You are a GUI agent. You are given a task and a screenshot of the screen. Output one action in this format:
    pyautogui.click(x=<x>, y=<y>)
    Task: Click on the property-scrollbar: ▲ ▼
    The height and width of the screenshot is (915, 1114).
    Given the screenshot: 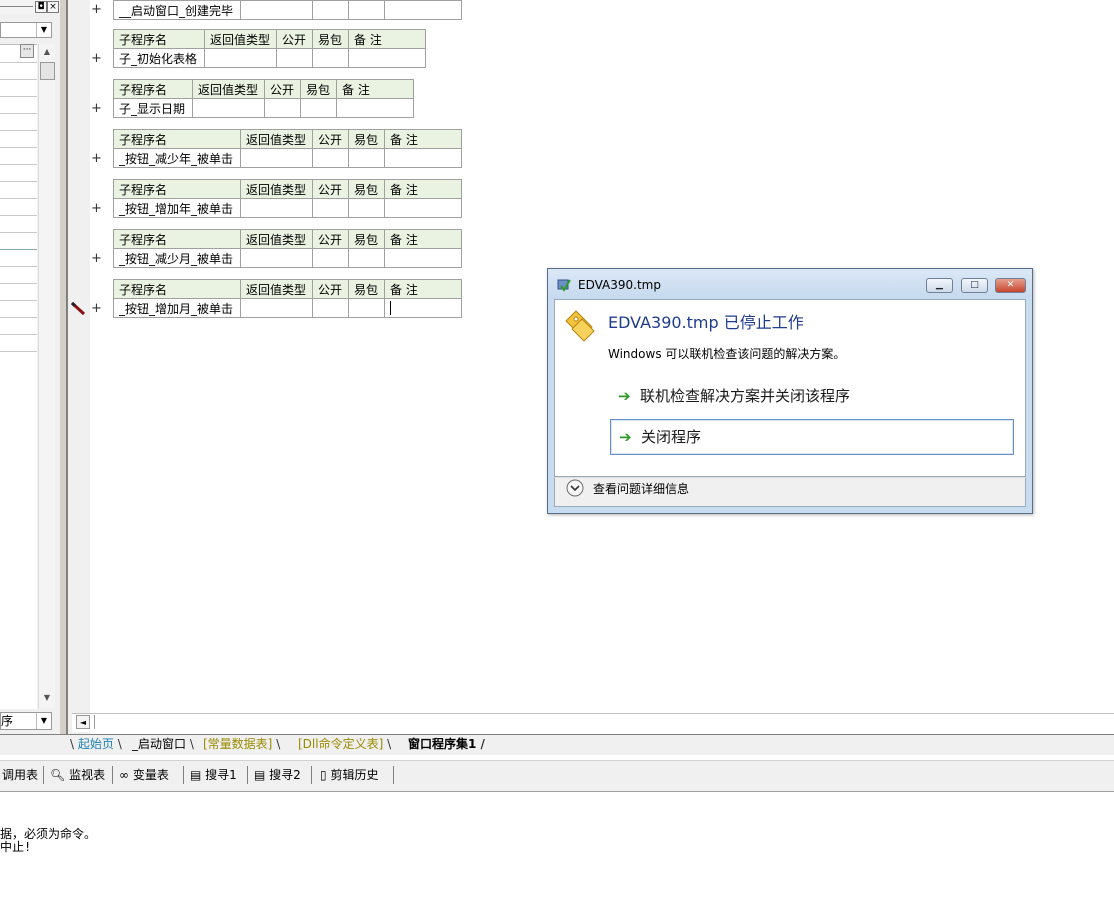 What is the action you would take?
    pyautogui.click(x=46, y=376)
    